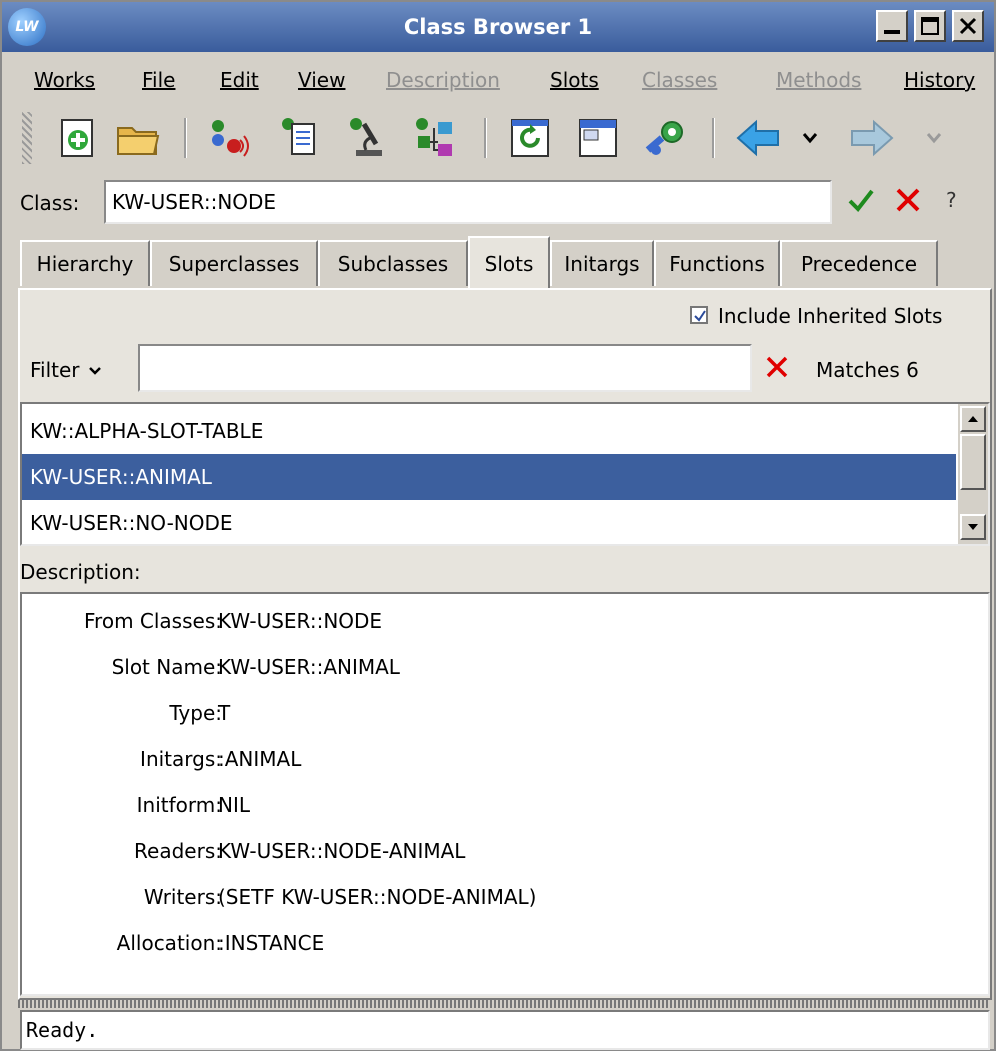 The image size is (996, 1051). I want to click on forward-button, so click(872, 138).